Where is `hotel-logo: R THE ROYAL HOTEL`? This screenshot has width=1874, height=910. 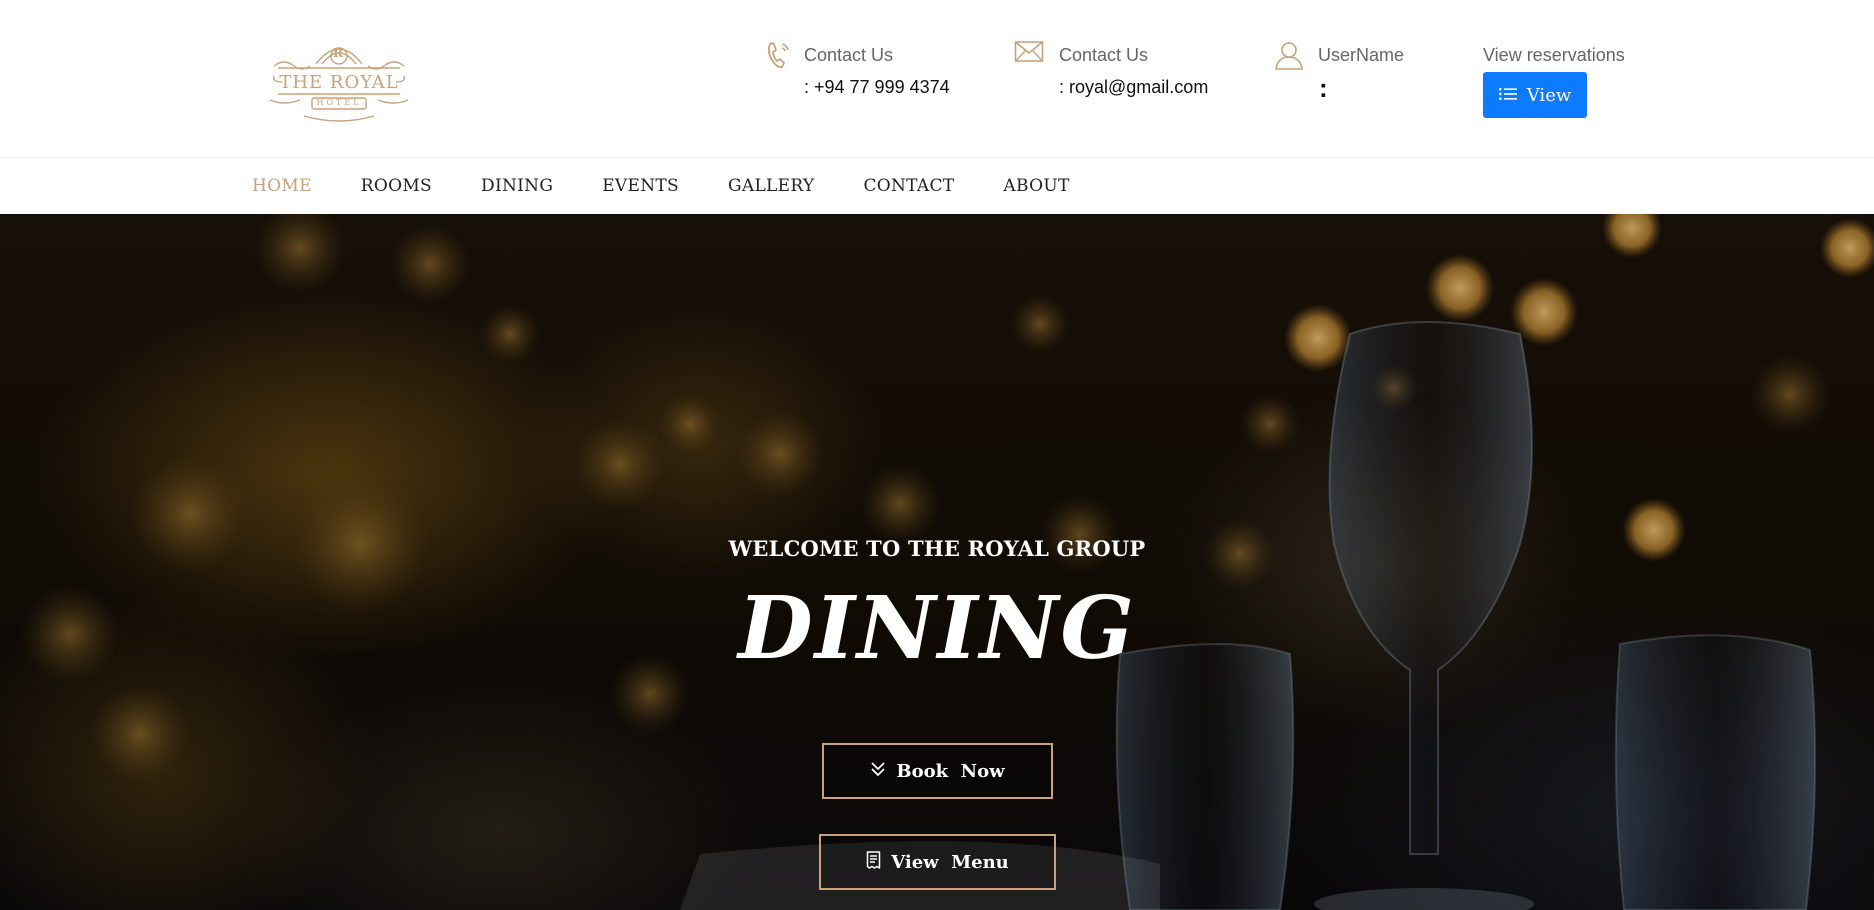
hotel-logo: R THE ROYAL HOTEL is located at coordinates (339, 79).